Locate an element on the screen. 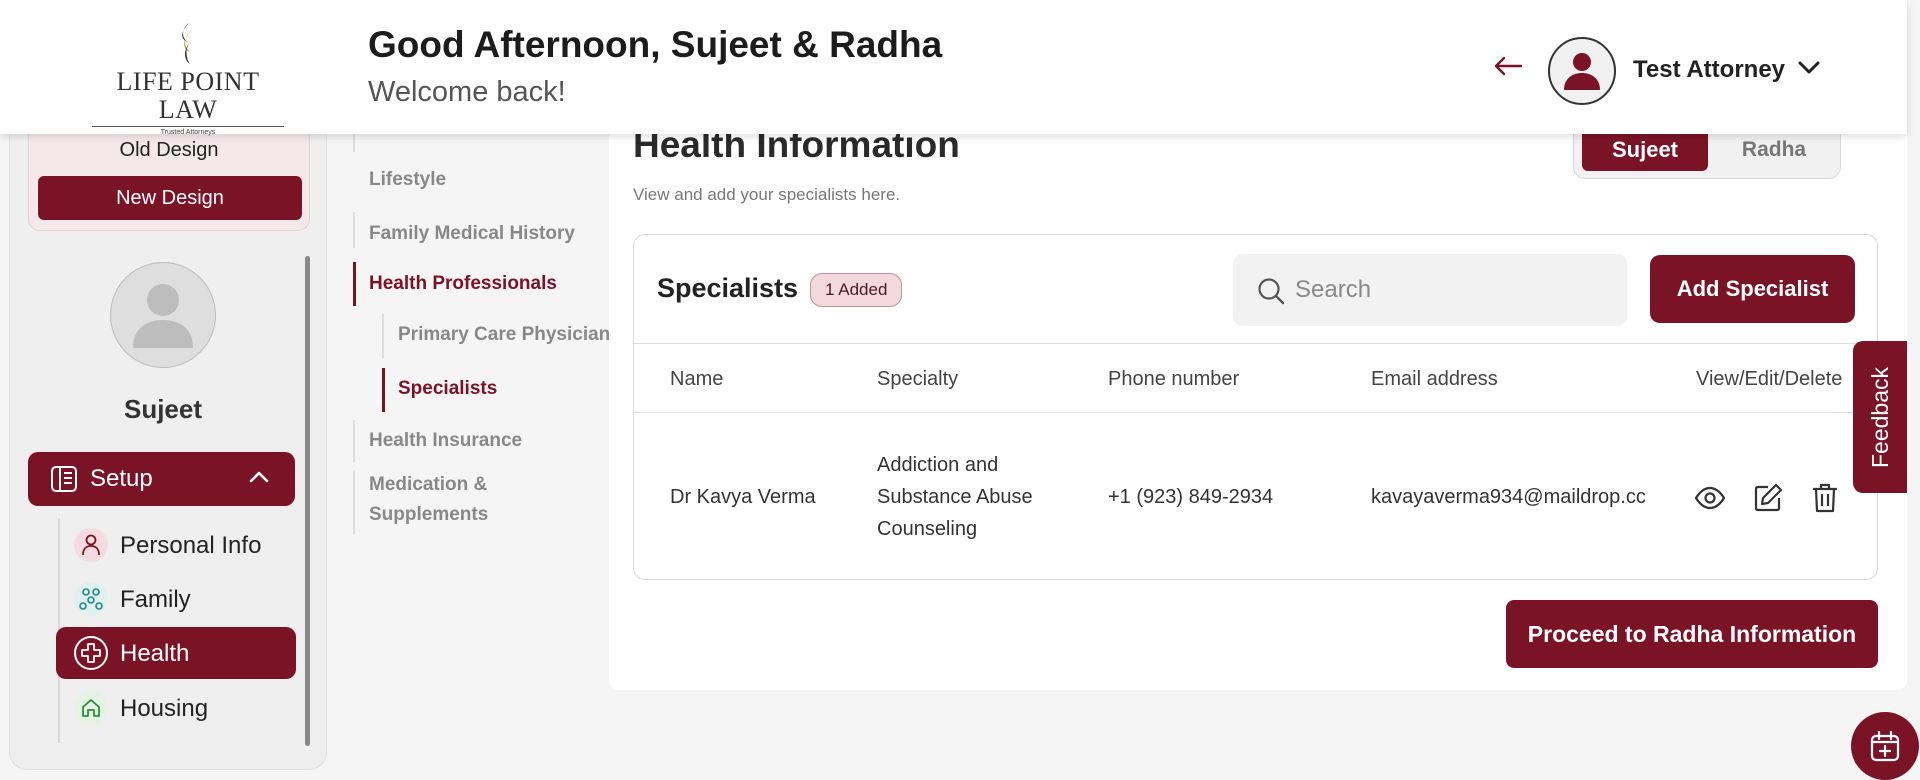  setup-label: Setup is located at coordinates (121, 478).